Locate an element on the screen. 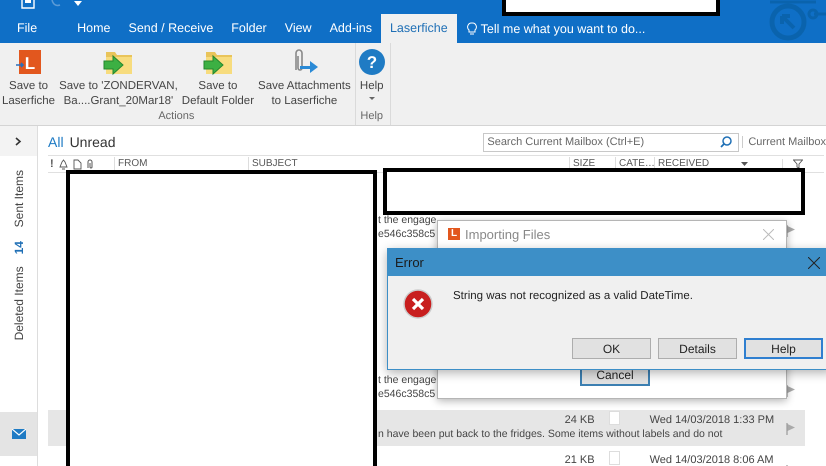  ribbon-tab: Home is located at coordinates (94, 28).